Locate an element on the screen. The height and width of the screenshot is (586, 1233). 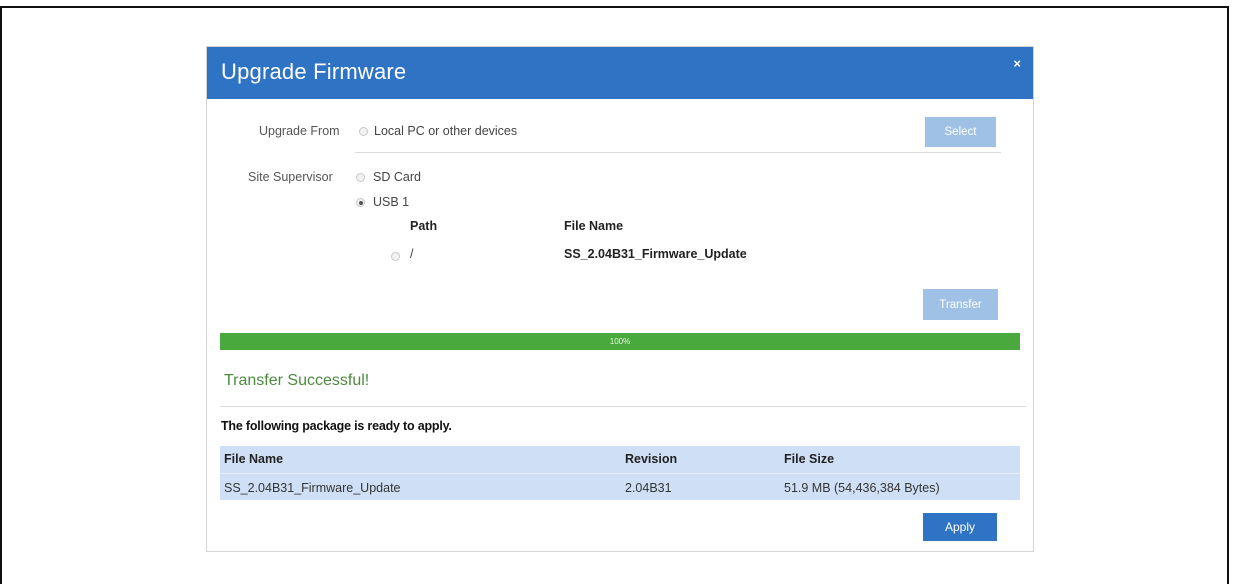
row-separator is located at coordinates (620, 473).